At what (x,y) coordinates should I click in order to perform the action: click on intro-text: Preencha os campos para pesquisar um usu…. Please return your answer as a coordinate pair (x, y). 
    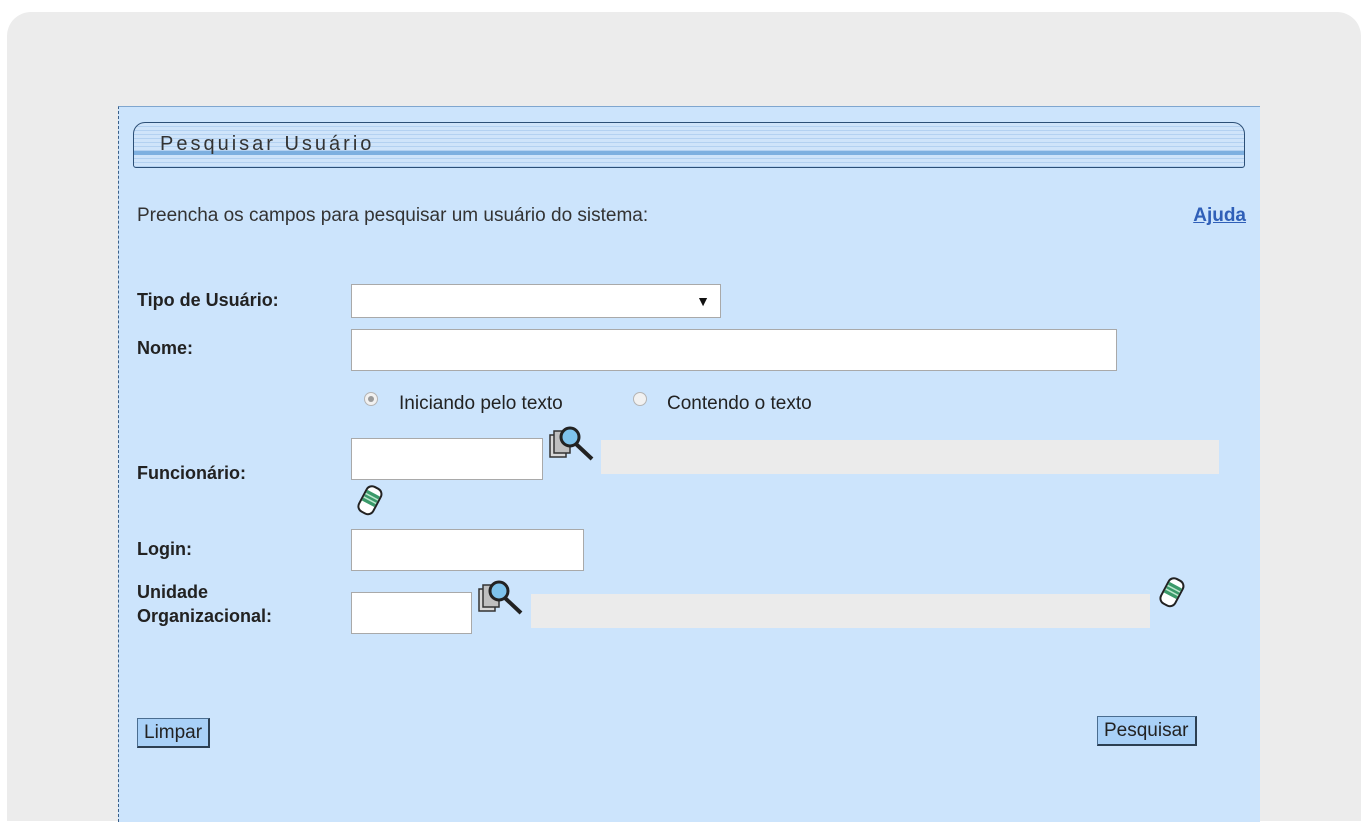
    Looking at the image, I should click on (393, 215).